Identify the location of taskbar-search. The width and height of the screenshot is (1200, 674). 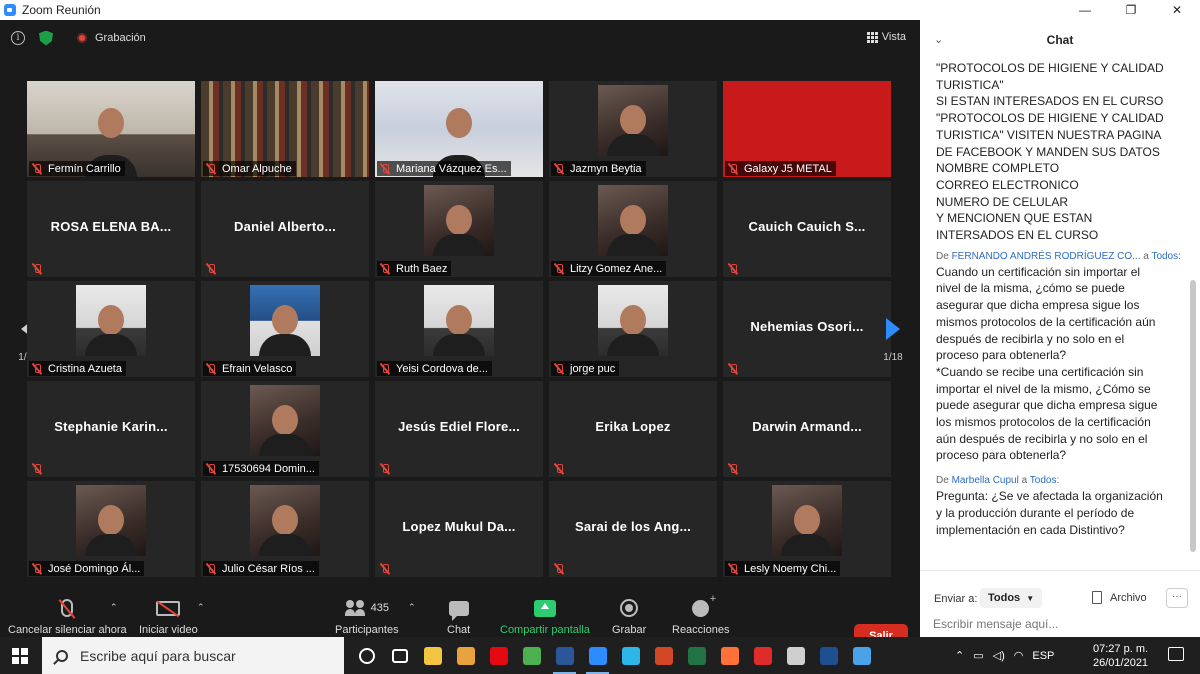
(193, 655).